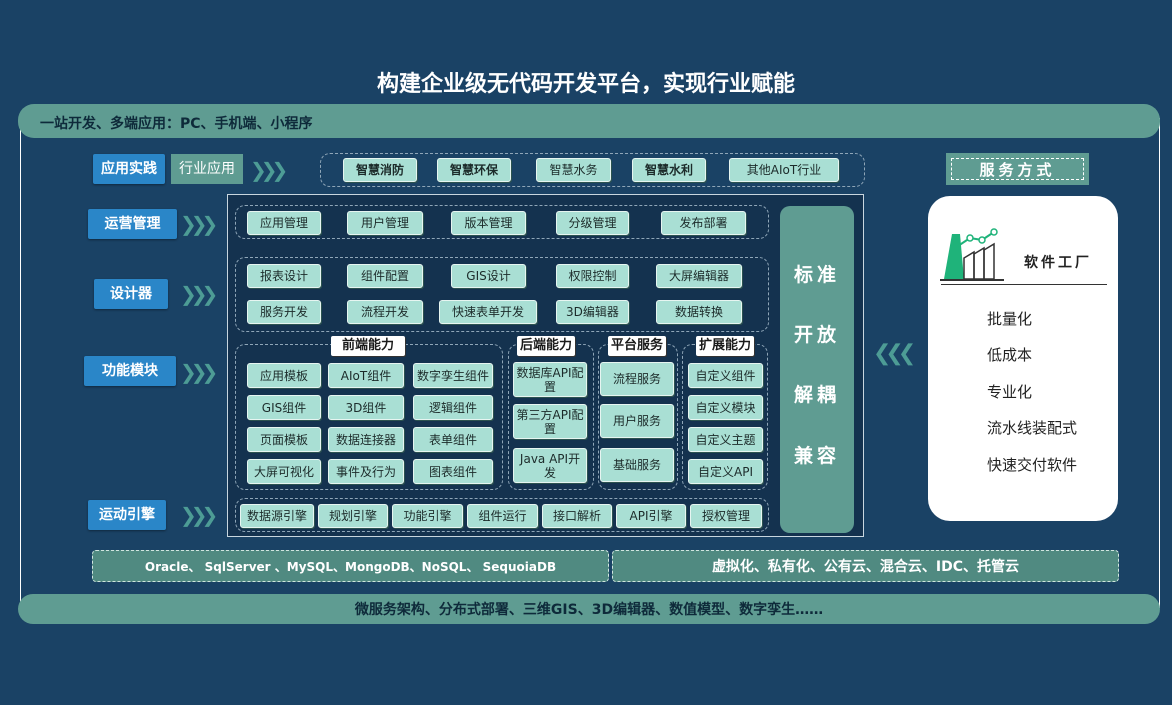 Image resolution: width=1172 pixels, height=705 pixels. Describe the element at coordinates (703, 223) in the screenshot. I see `ops-item: 发布部署` at that location.